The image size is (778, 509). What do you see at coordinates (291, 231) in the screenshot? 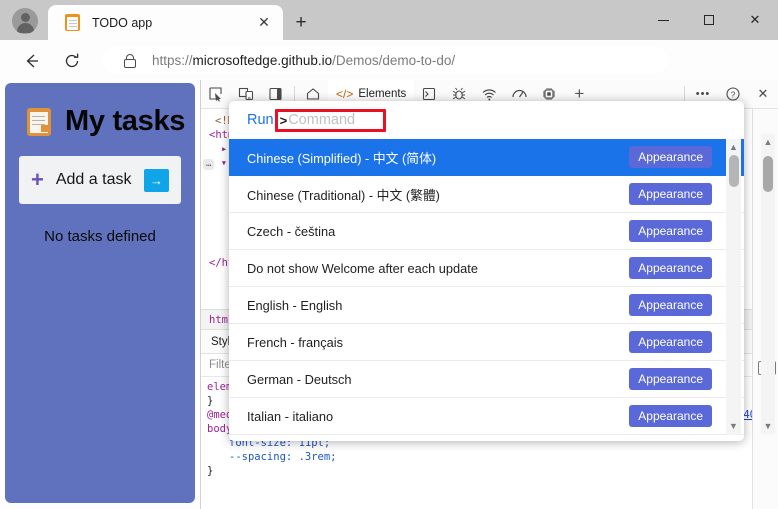
I see `list-item-label: Czech - čeština` at bounding box center [291, 231].